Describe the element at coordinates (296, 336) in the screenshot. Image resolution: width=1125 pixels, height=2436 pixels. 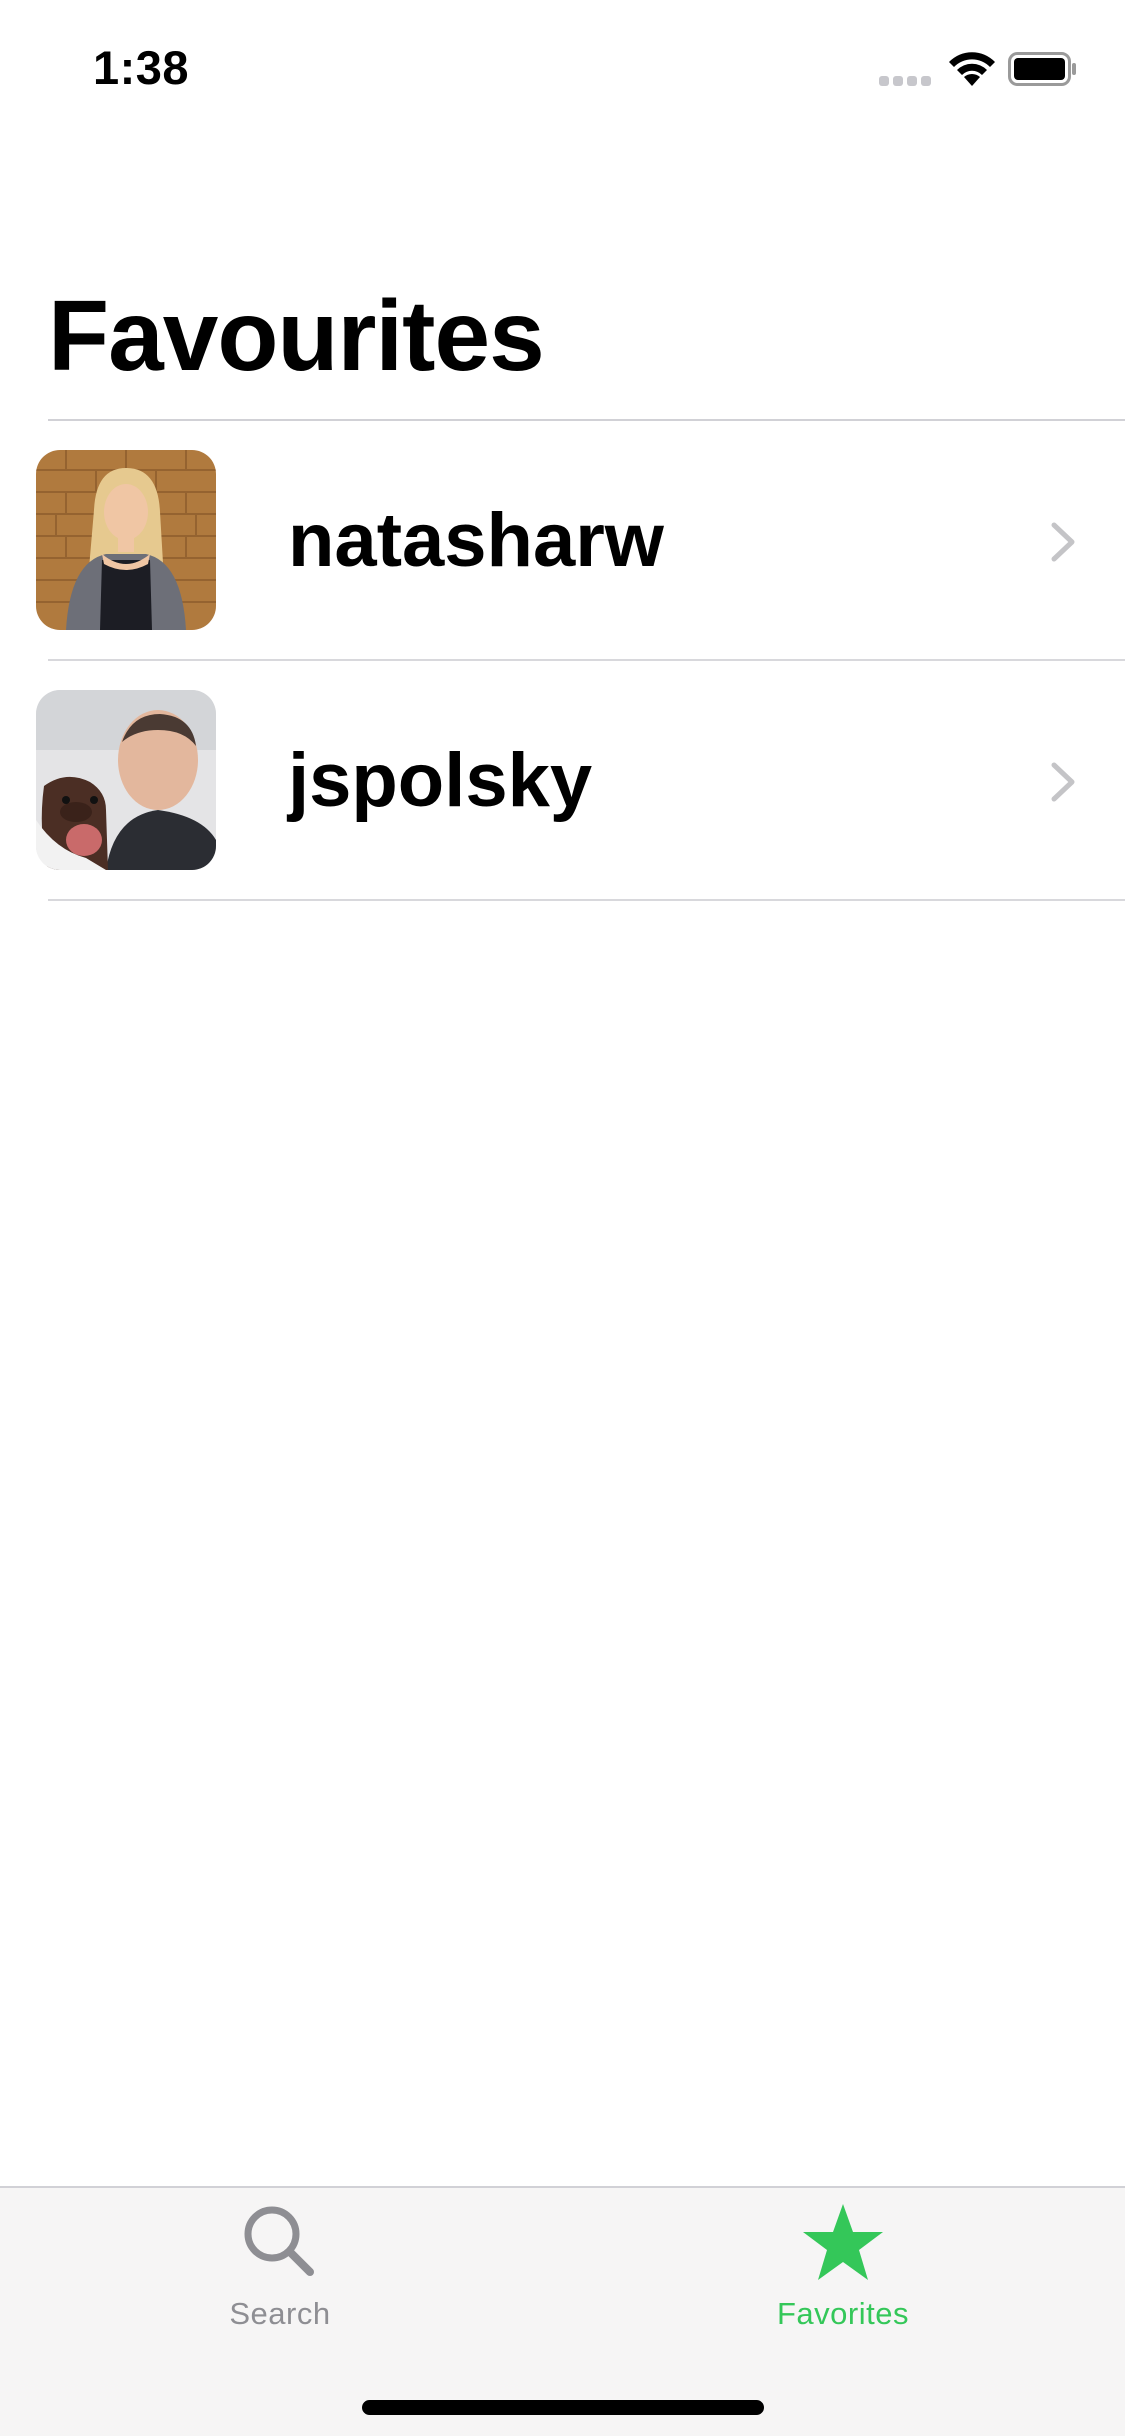
I see `page-title: Favourites` at that location.